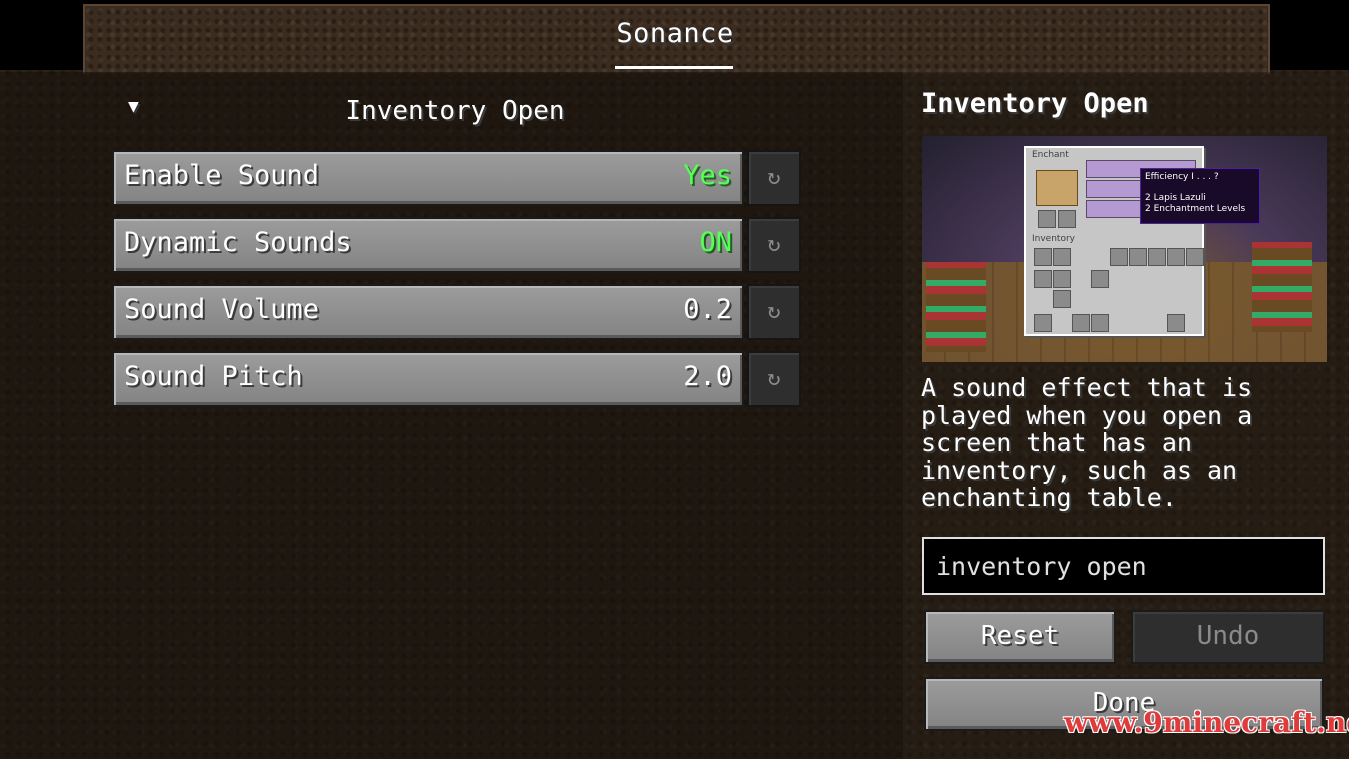 The height and width of the screenshot is (759, 1349). I want to click on lapis-slot, so click(1067, 219).